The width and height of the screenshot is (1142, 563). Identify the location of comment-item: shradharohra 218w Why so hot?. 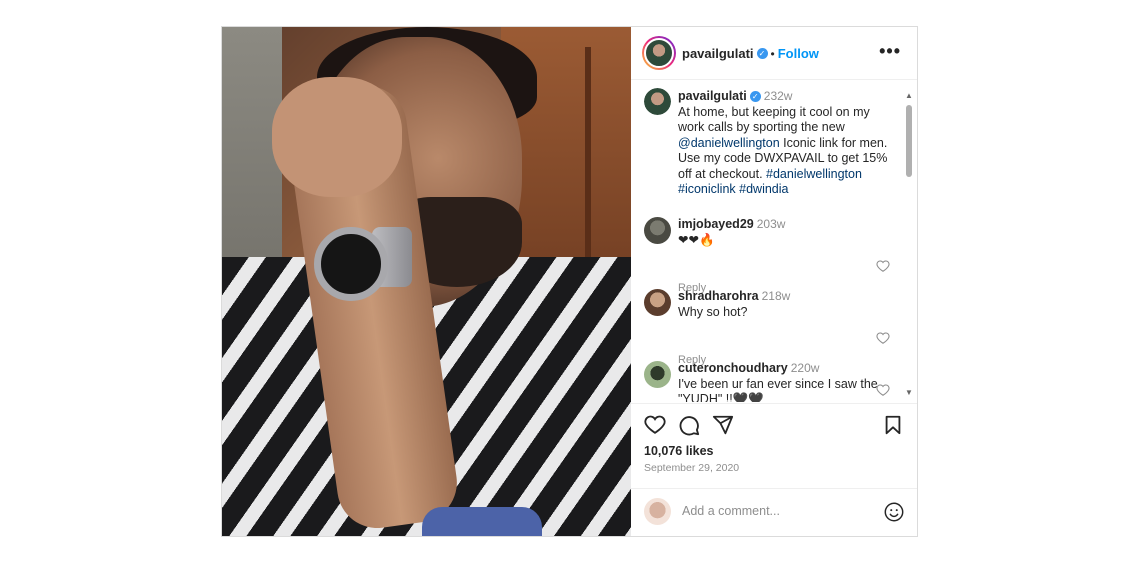
(778, 304).